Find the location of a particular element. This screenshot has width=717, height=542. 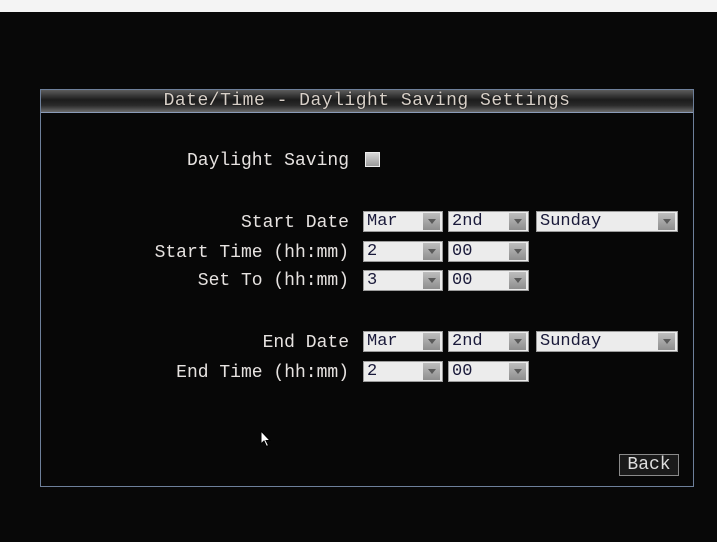

dialog-titlebar: Date/Time - Daylight Saving Settings is located at coordinates (367, 101).